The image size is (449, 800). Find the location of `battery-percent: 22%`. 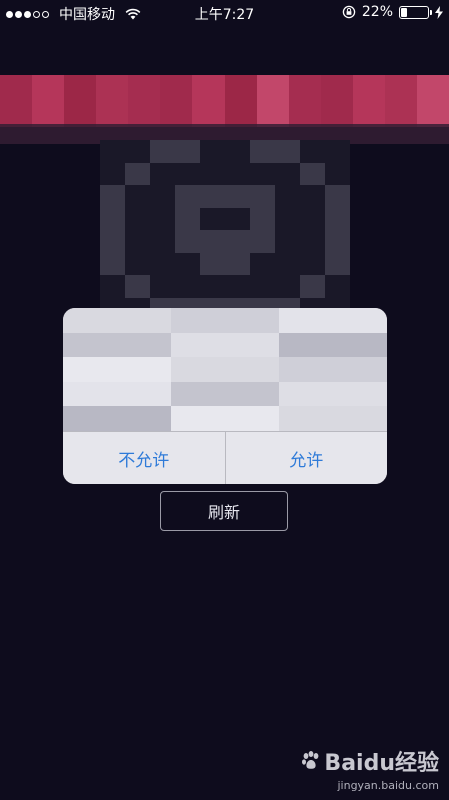

battery-percent: 22% is located at coordinates (377, 12).